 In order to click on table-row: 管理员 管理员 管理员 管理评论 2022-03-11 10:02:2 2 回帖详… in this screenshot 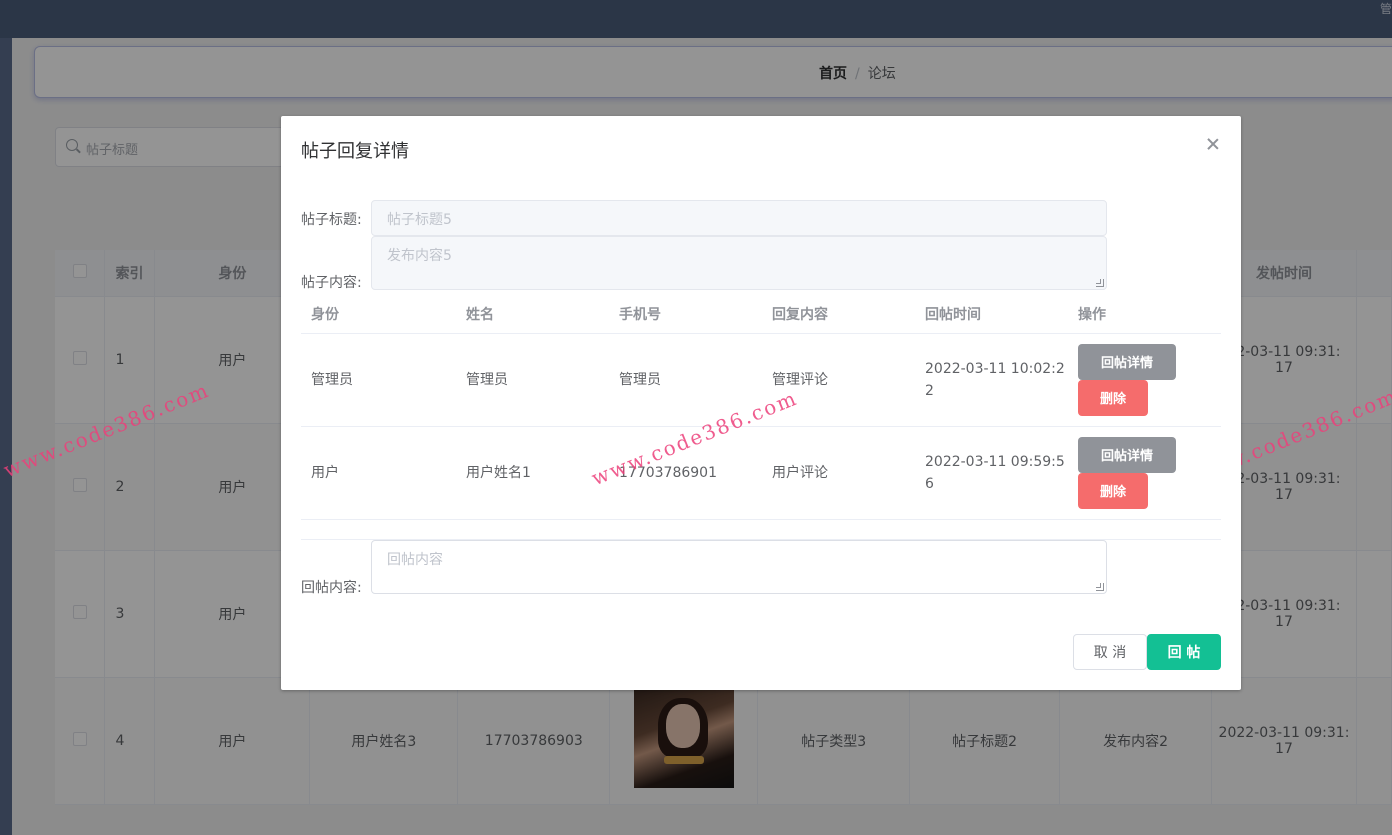, I will do `click(761, 380)`.